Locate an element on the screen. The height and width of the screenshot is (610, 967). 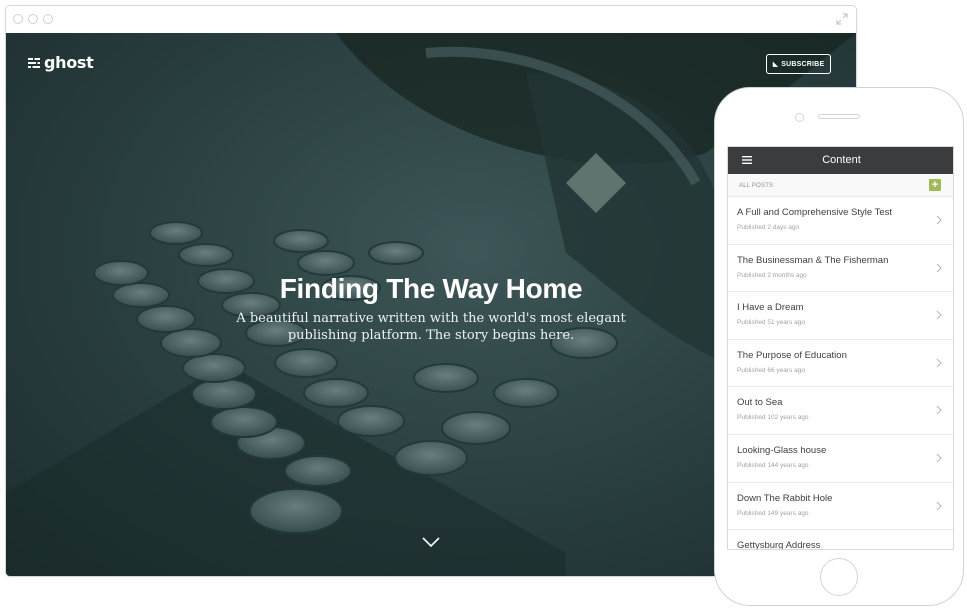
phone-camera is located at coordinates (799, 117).